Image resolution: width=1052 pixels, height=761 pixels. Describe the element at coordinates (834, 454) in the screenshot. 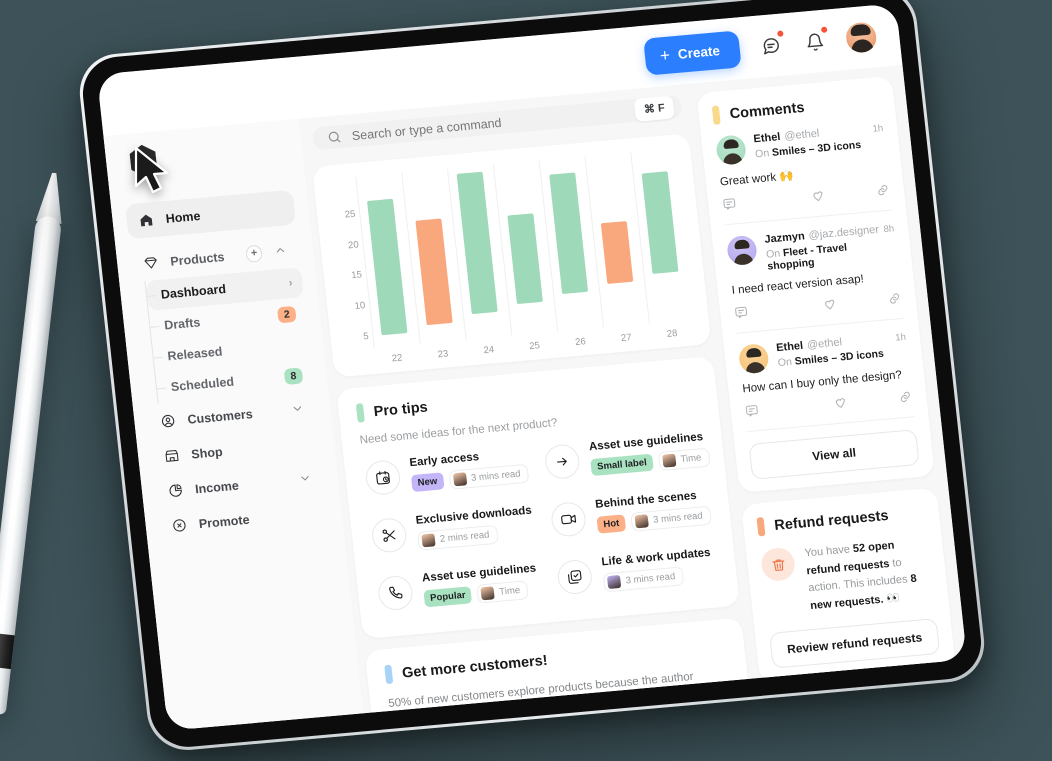

I see `view-all-comments-button: View all` at that location.